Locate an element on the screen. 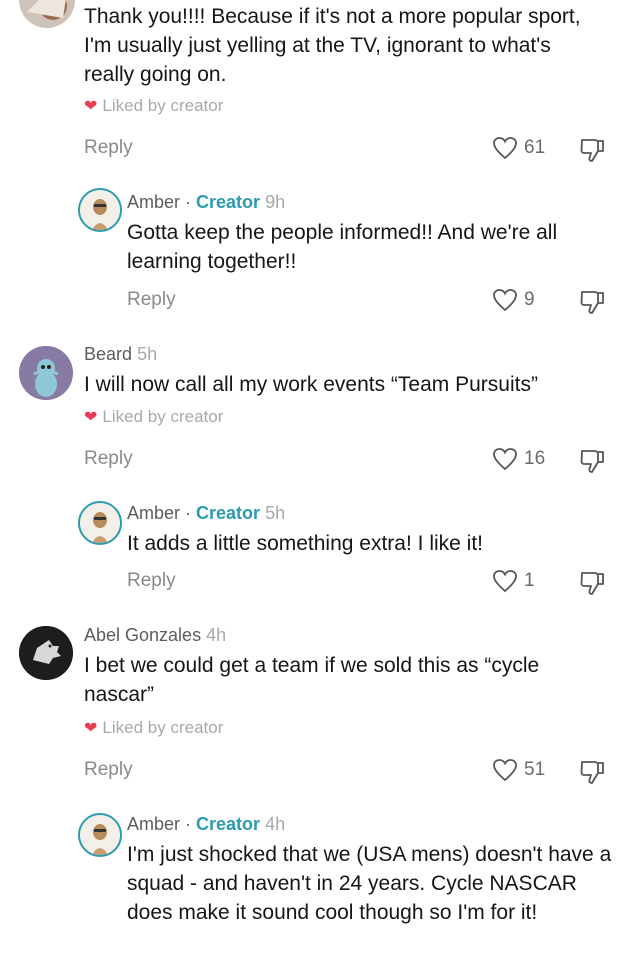 The width and height of the screenshot is (625, 960). comment-author-line: Amber · Creator 9h is located at coordinates (206, 202).